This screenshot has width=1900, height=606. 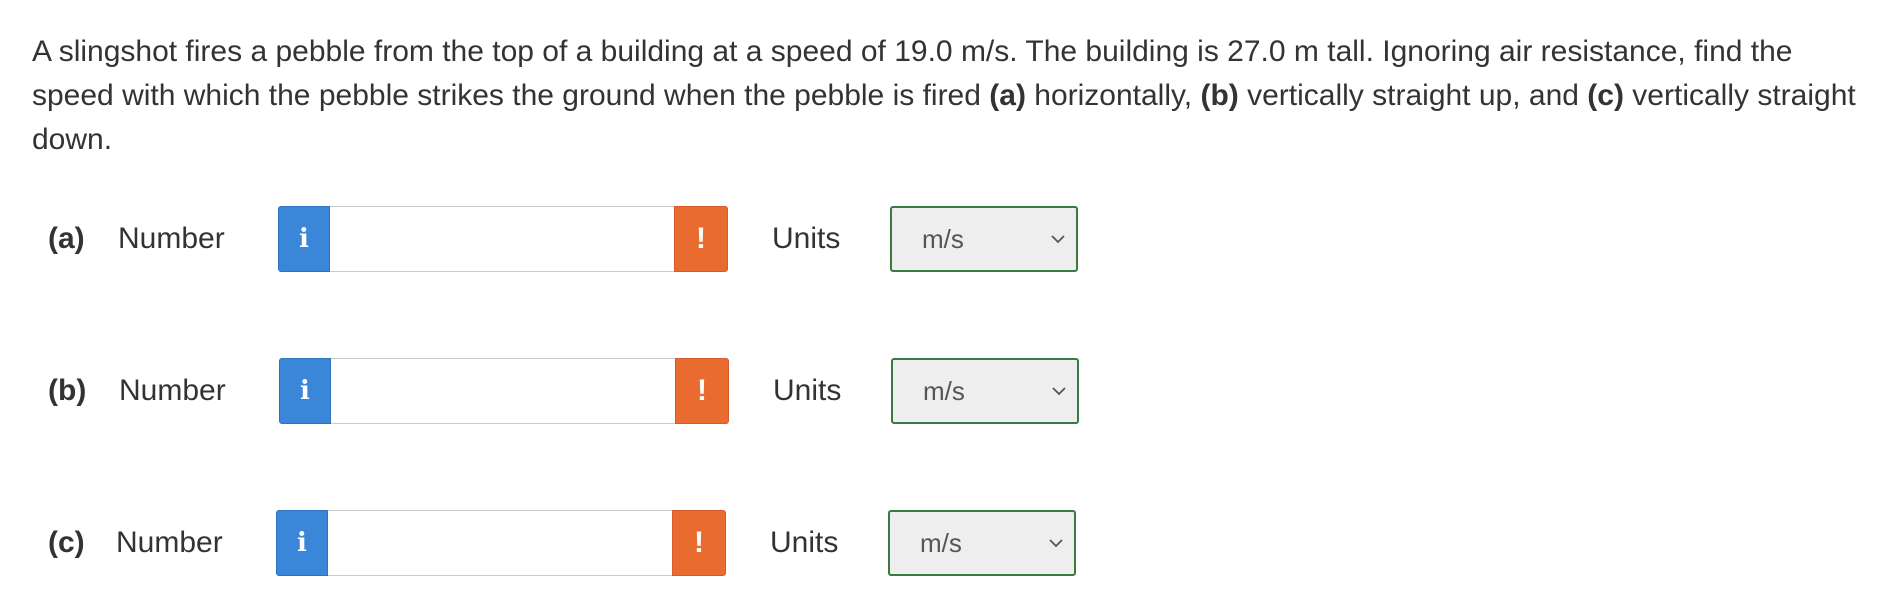 What do you see at coordinates (502, 239) in the screenshot?
I see `number-input-a` at bounding box center [502, 239].